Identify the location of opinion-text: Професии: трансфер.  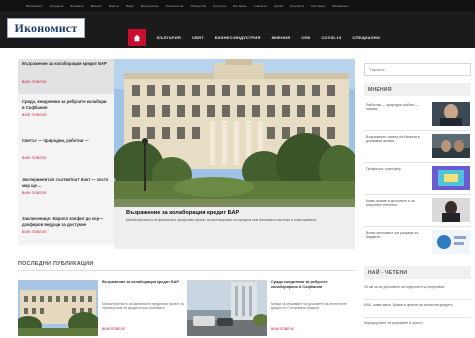
(383, 169).